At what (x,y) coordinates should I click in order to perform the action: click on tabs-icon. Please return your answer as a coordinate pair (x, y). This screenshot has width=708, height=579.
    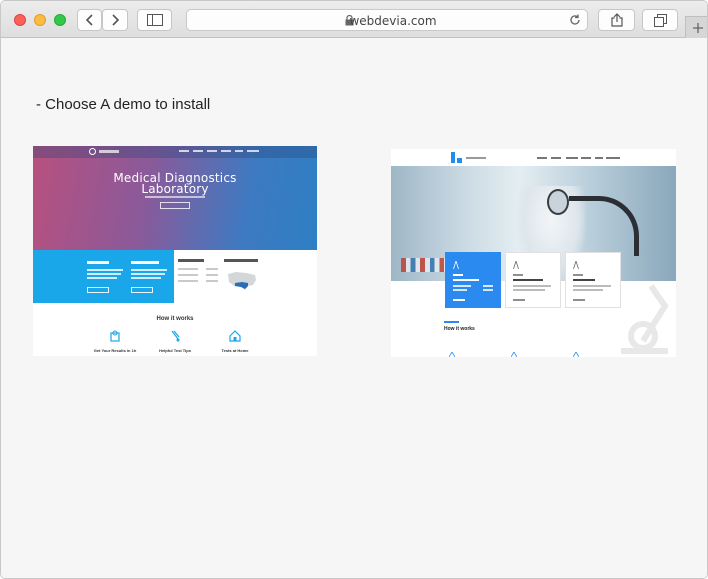
    Looking at the image, I should click on (660, 20).